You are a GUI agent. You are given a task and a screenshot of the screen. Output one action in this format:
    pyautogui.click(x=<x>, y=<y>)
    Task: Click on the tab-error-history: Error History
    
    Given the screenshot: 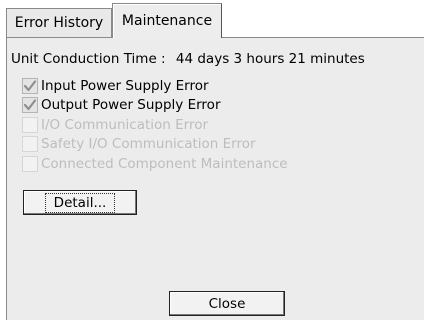 What is the action you would take?
    pyautogui.click(x=59, y=22)
    